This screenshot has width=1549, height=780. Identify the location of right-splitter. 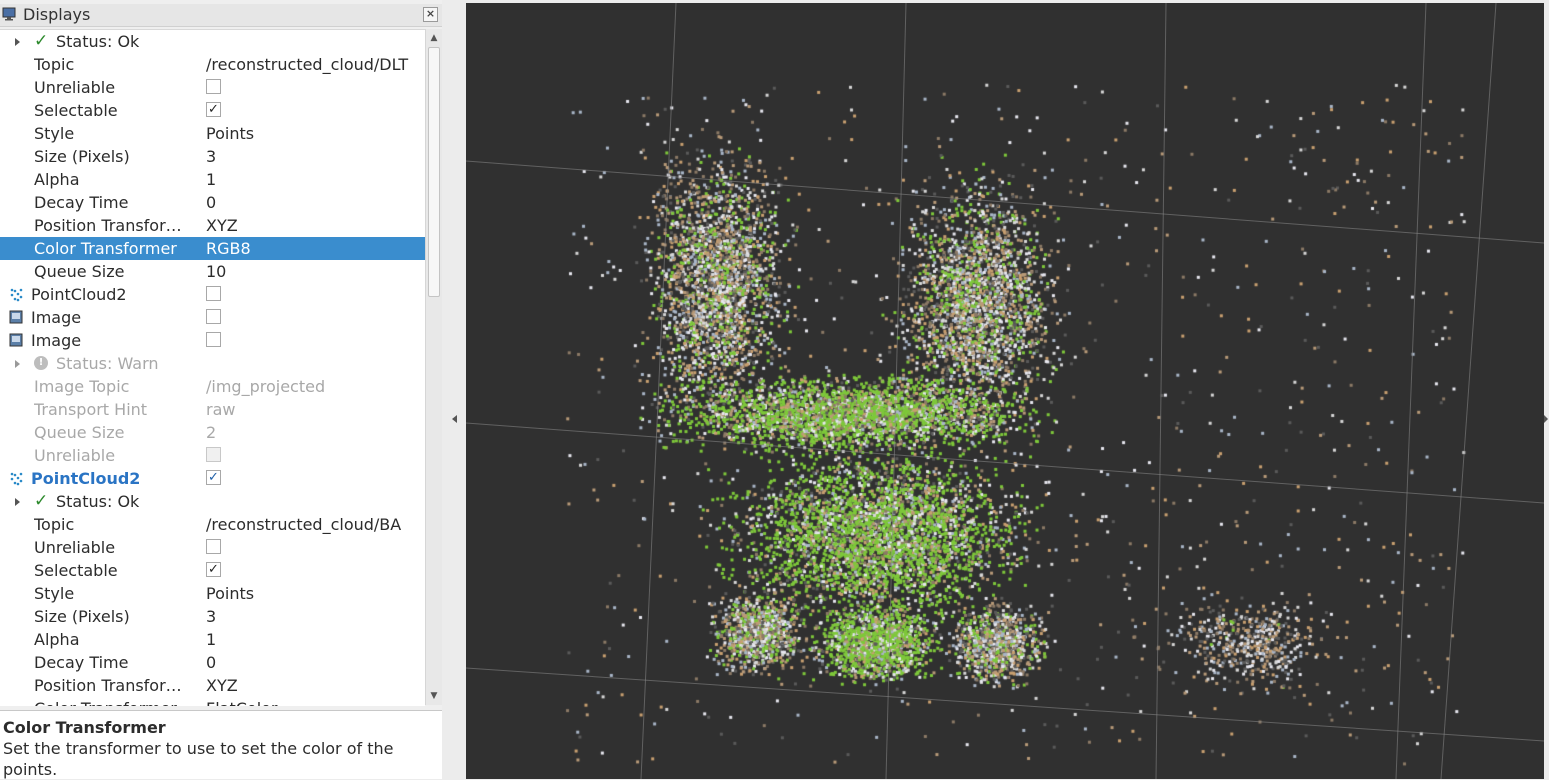
(1546, 389).